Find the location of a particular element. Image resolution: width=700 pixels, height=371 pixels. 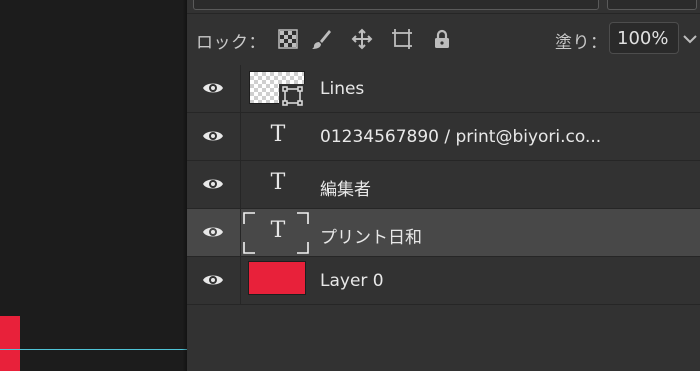

layer-name: プリント日和 is located at coordinates (371, 235).